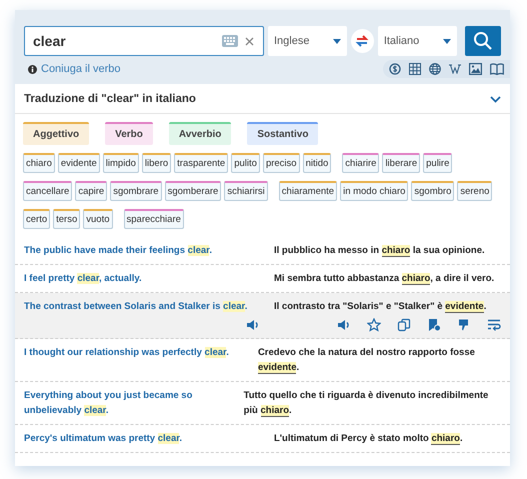  Describe the element at coordinates (317, 163) in the screenshot. I see `translation-tag: nitido` at that location.